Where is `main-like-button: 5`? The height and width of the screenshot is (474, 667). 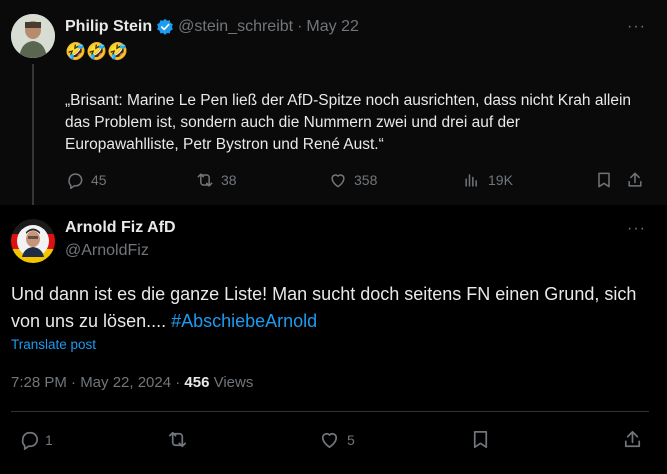
main-like-button: 5 is located at coordinates (336, 439).